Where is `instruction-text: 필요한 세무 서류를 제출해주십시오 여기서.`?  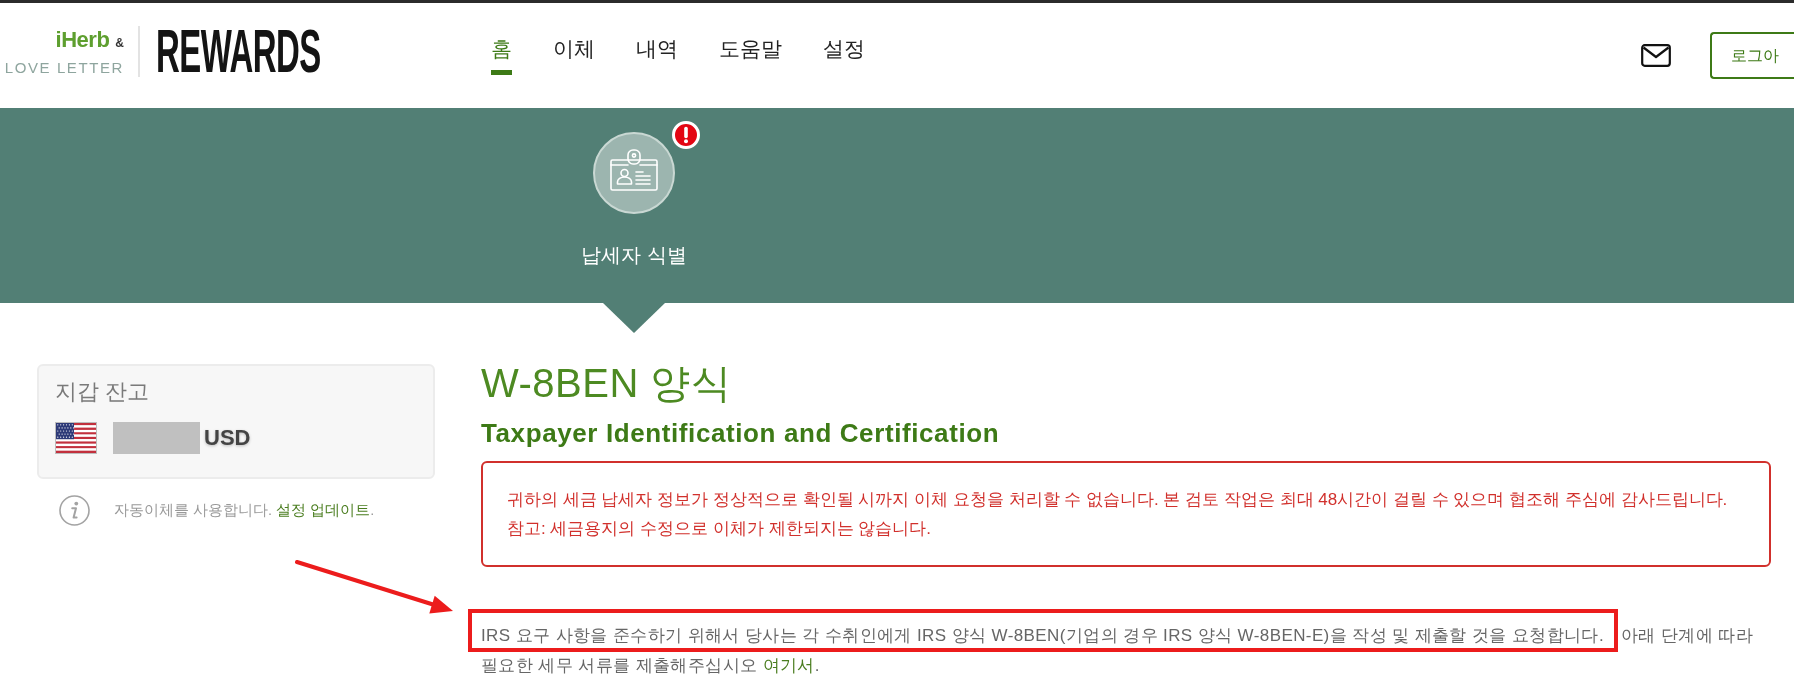 instruction-text: 필요한 세무 서류를 제출해주십시오 여기서. is located at coordinates (651, 666).